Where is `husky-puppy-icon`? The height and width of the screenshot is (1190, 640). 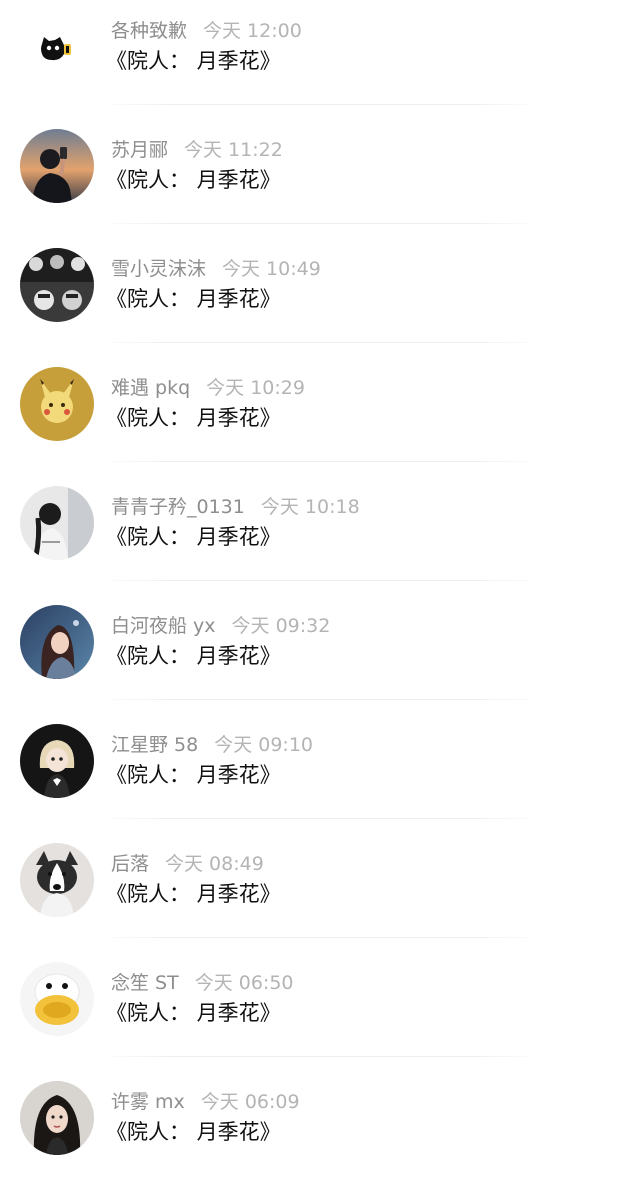
husky-puppy-icon is located at coordinates (57, 880).